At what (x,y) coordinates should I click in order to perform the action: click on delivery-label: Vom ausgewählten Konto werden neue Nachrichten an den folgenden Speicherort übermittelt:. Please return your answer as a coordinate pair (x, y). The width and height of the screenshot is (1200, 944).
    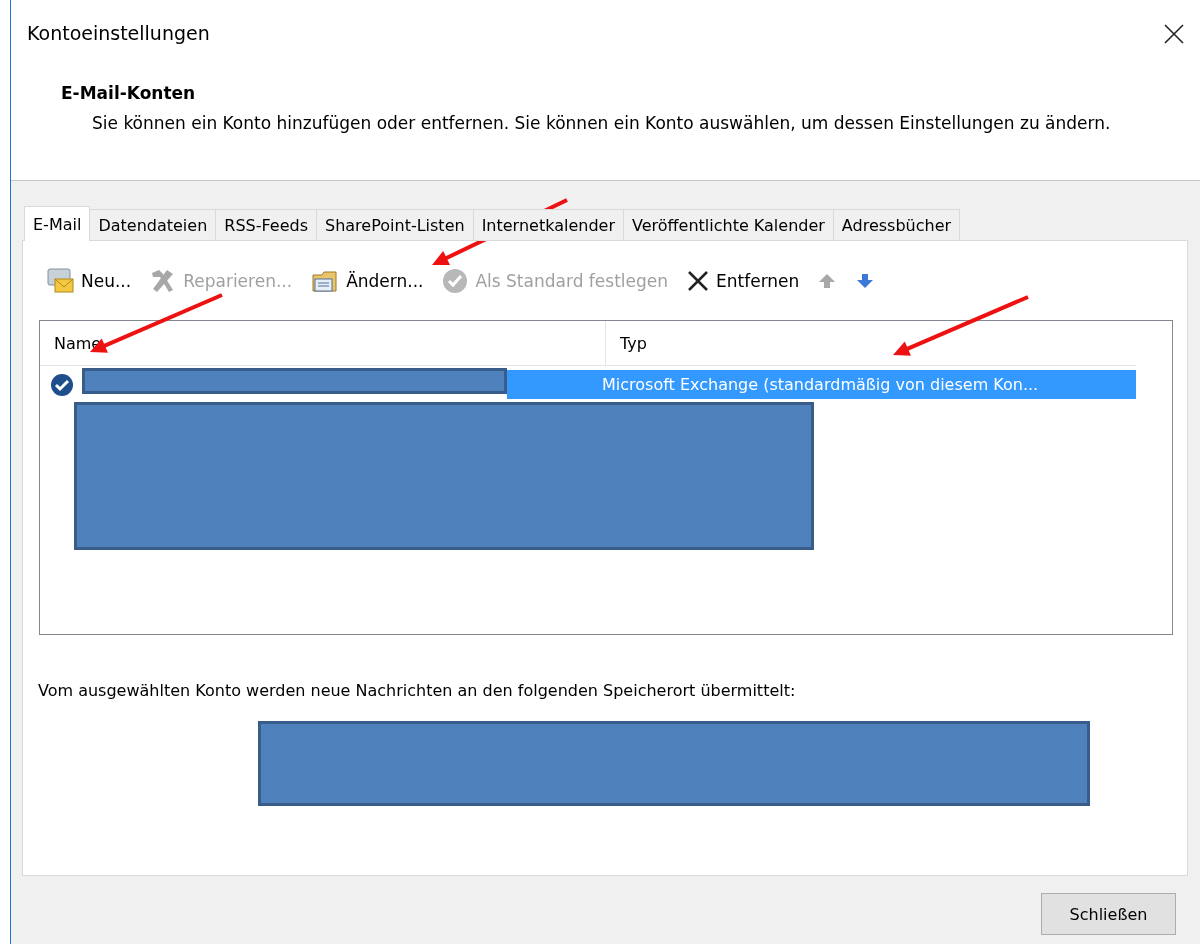
    Looking at the image, I should click on (417, 690).